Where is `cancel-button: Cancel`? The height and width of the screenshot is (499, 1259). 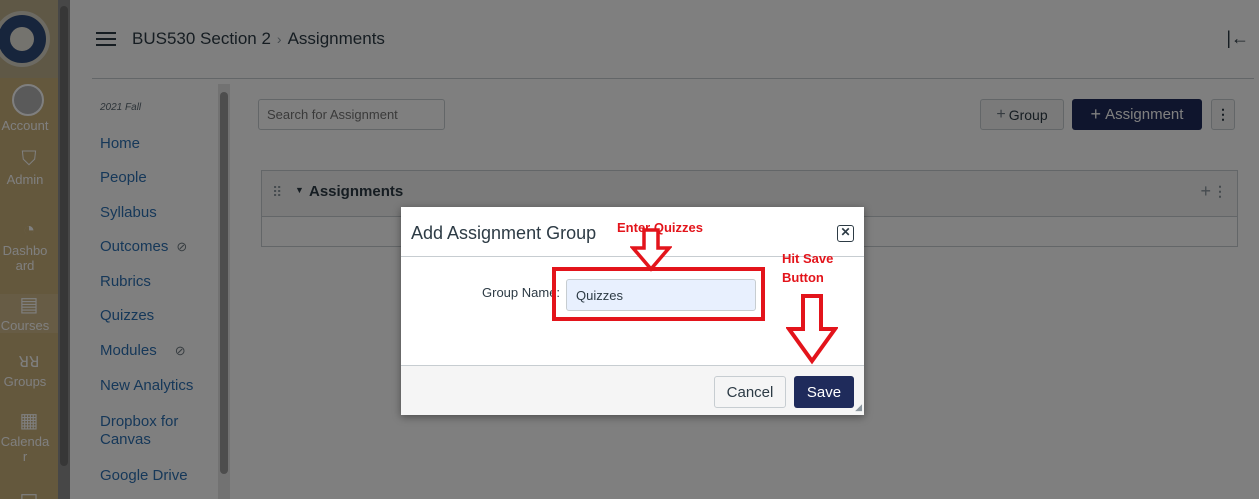 cancel-button: Cancel is located at coordinates (750, 392).